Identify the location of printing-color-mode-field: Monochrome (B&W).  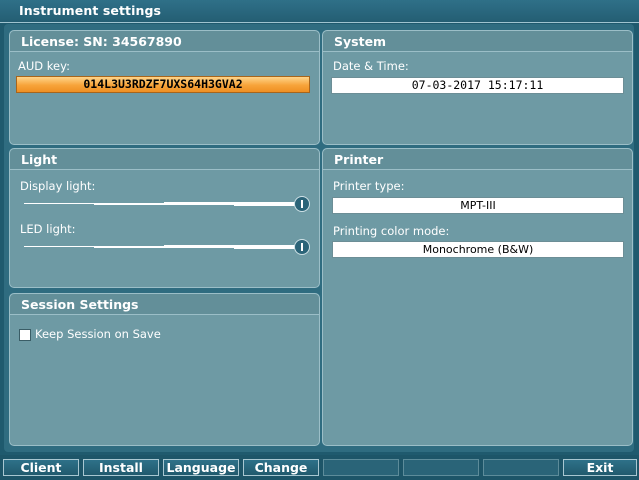
(478, 249).